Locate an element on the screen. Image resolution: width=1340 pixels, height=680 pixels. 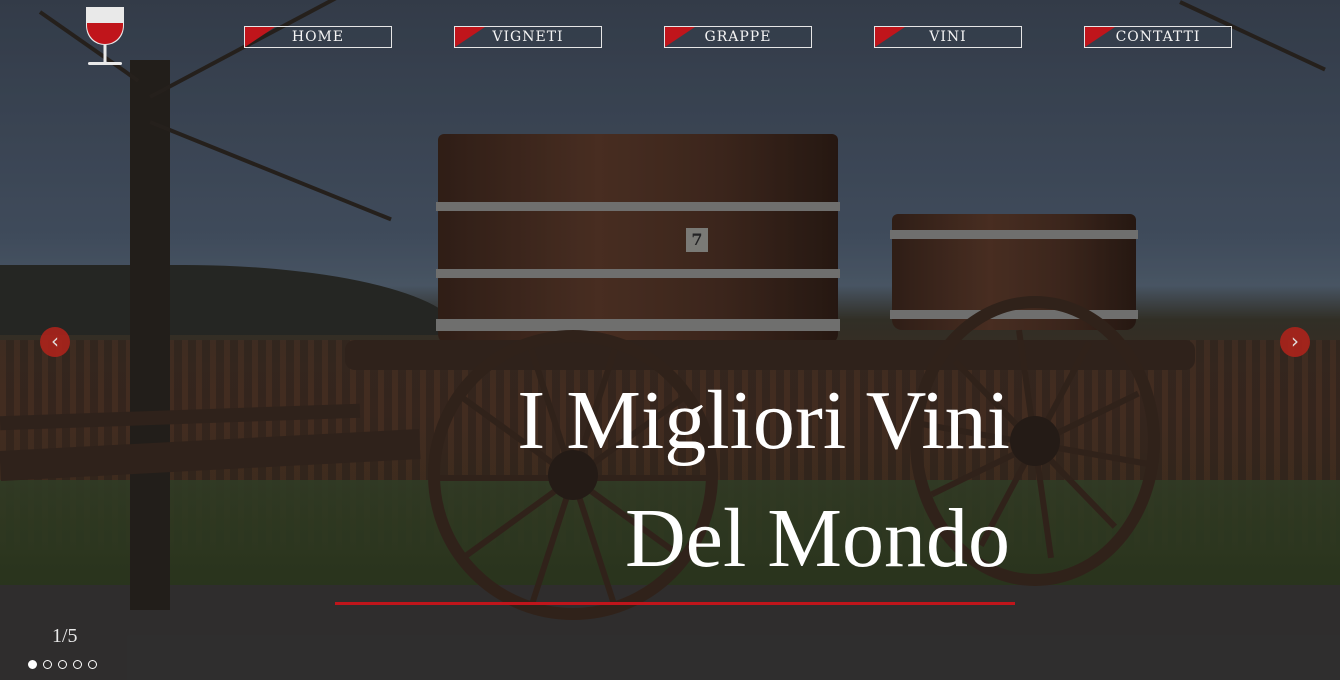
nav-label: VIGNETI is located at coordinates (528, 37).